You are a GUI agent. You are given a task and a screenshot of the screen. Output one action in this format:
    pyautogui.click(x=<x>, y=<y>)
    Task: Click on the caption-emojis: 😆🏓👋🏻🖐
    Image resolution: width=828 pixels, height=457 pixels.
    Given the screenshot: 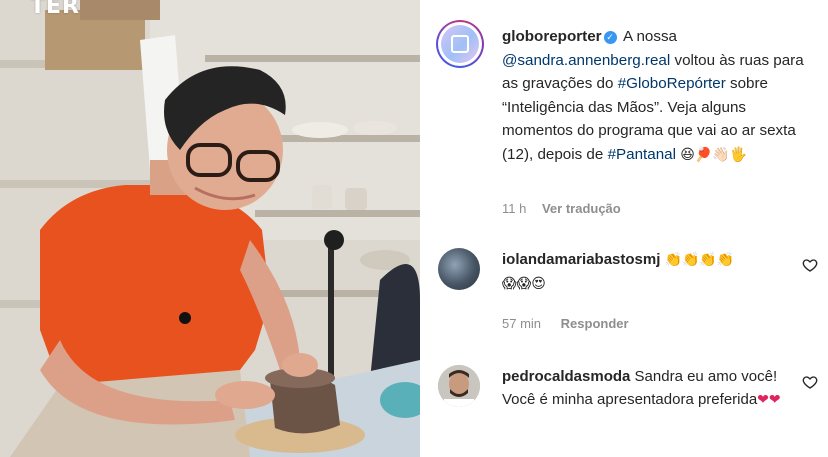 What is the action you would take?
    pyautogui.click(x=714, y=154)
    